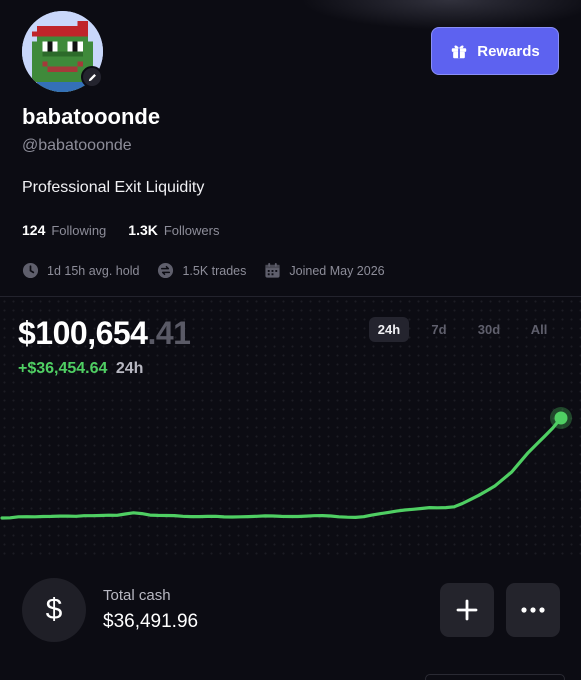 Image resolution: width=581 pixels, height=680 pixels. What do you see at coordinates (83, 333) in the screenshot?
I see `balance-main: $100,654` at bounding box center [83, 333].